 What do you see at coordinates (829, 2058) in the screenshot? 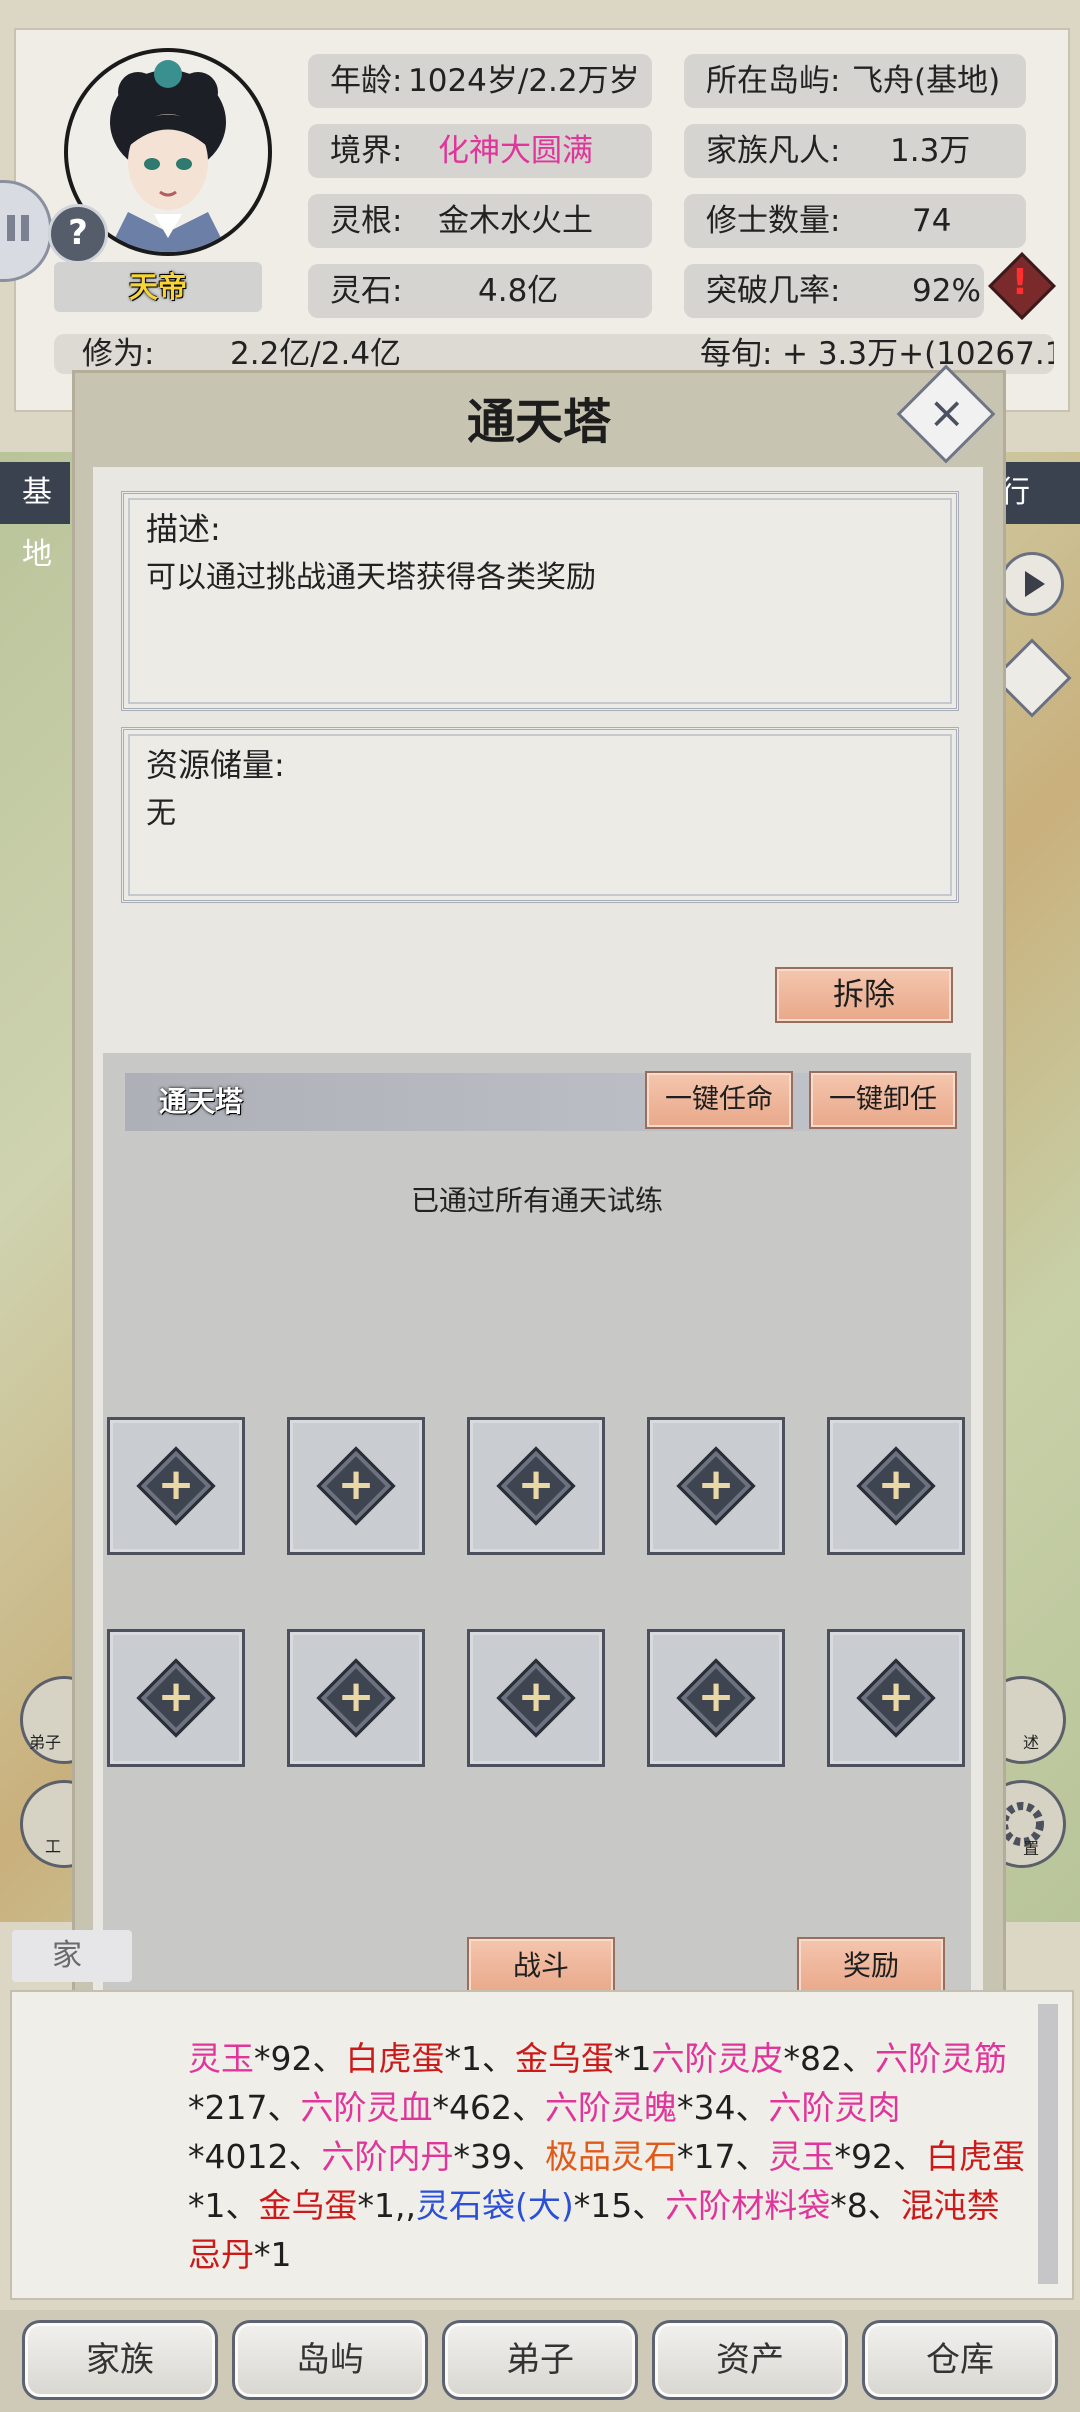
I see `log-entry: *82、` at bounding box center [829, 2058].